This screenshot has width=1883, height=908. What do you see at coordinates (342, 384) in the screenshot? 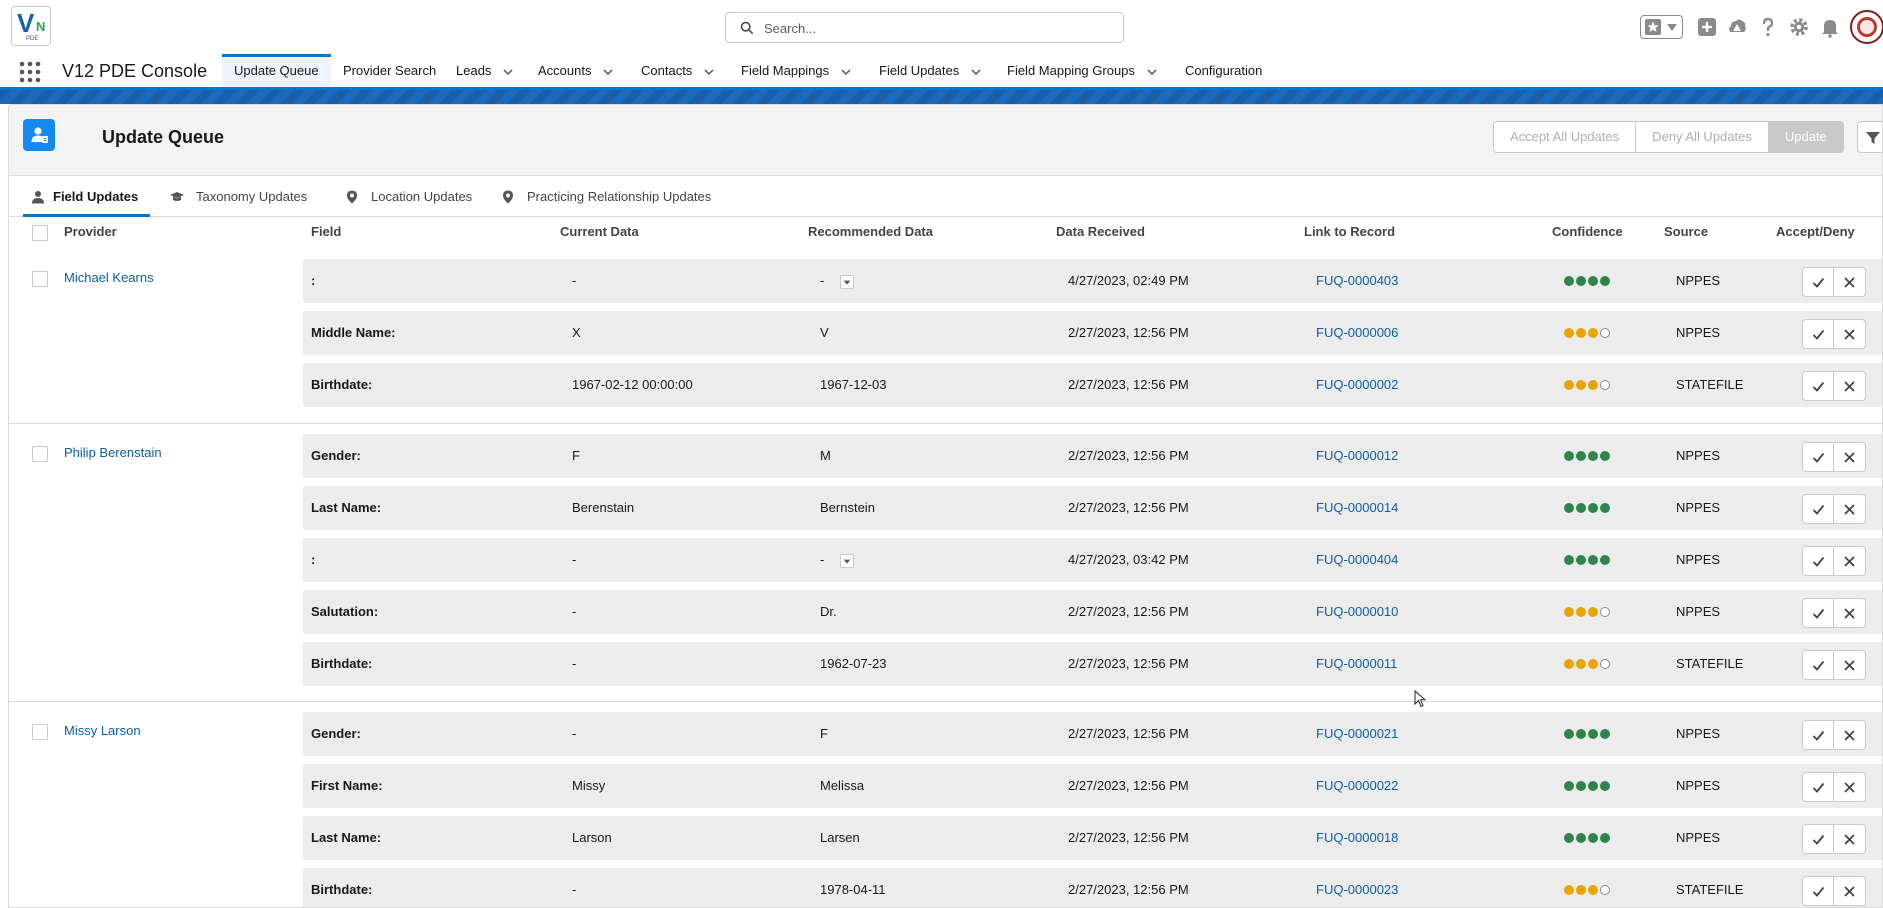
I see `field-name: Birthdate:` at bounding box center [342, 384].